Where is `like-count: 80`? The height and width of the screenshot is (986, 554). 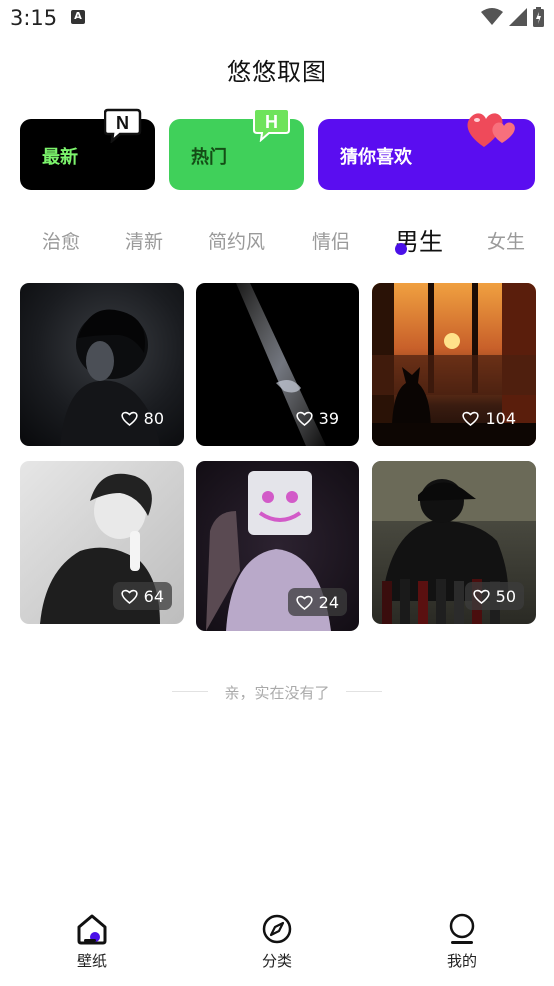 like-count: 80 is located at coordinates (153, 418).